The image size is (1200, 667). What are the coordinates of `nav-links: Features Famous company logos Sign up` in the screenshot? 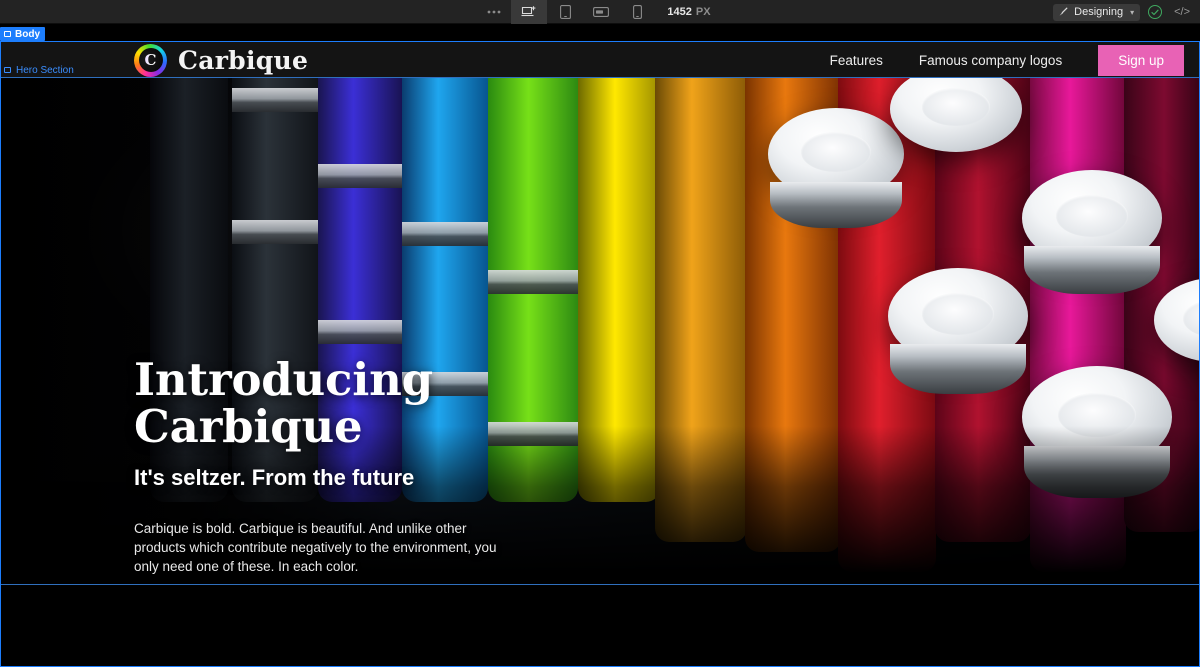 It's located at (1006, 60).